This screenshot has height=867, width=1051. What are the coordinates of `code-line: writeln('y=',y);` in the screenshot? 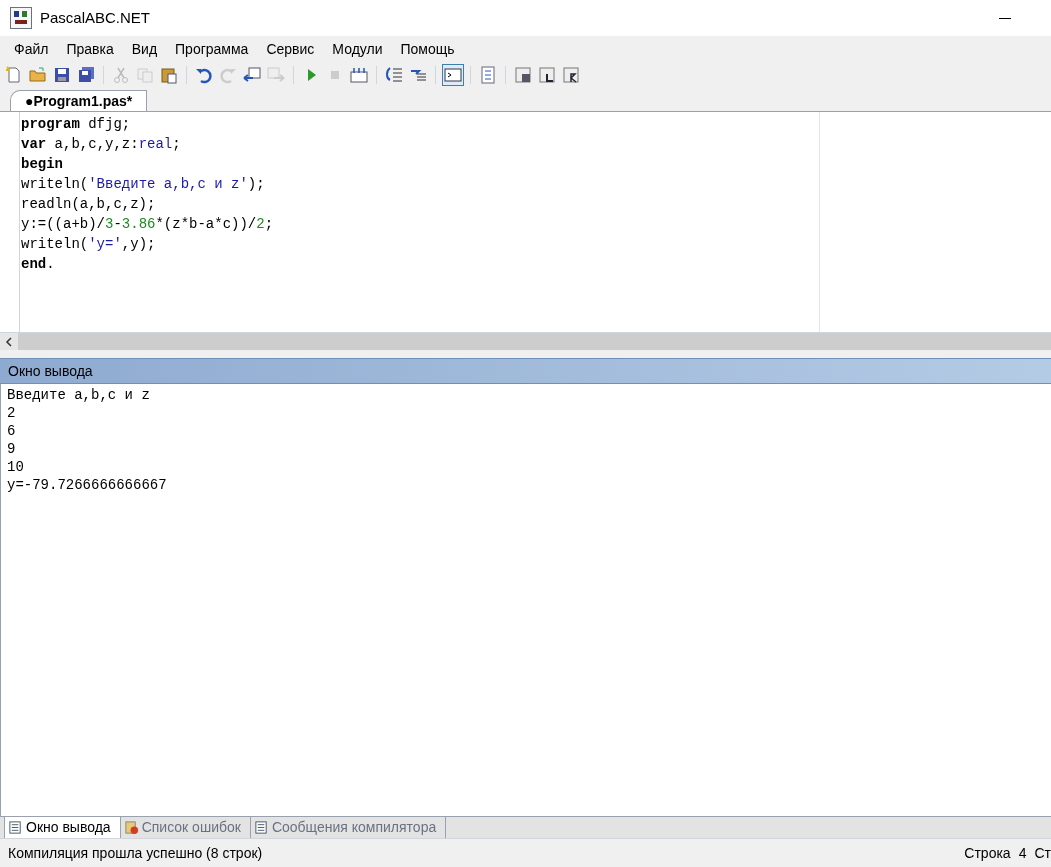 It's located at (89, 244).